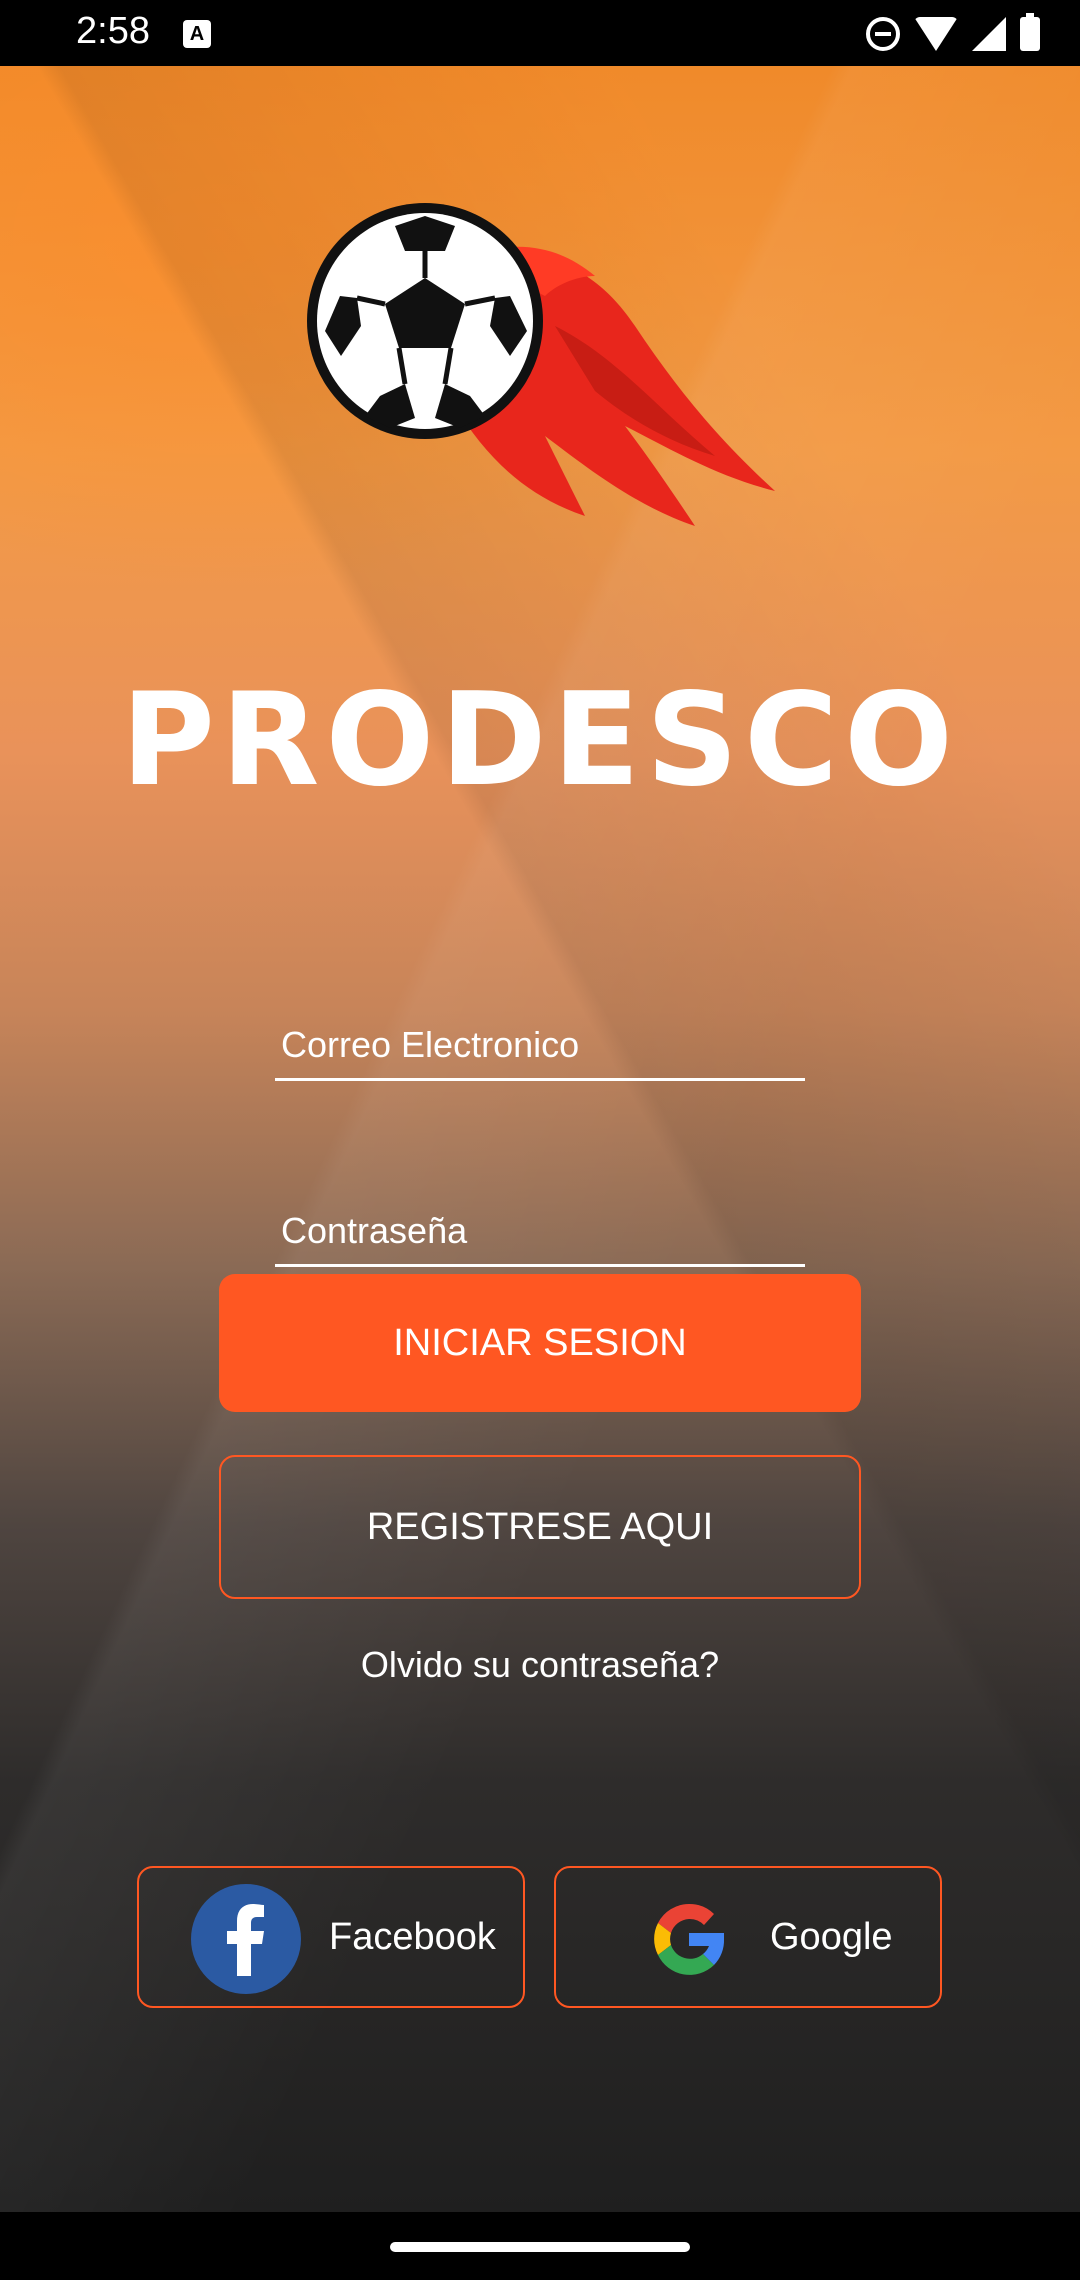 The height and width of the screenshot is (2280, 1080). Describe the element at coordinates (540, 33) in the screenshot. I see `status-bar: 2:58 A` at that location.